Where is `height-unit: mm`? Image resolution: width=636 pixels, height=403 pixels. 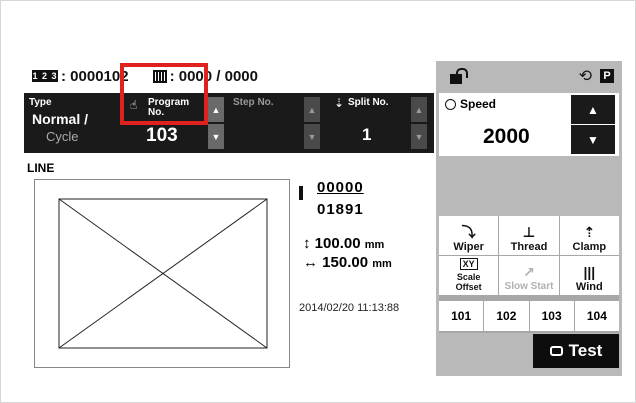 height-unit: mm is located at coordinates (374, 245).